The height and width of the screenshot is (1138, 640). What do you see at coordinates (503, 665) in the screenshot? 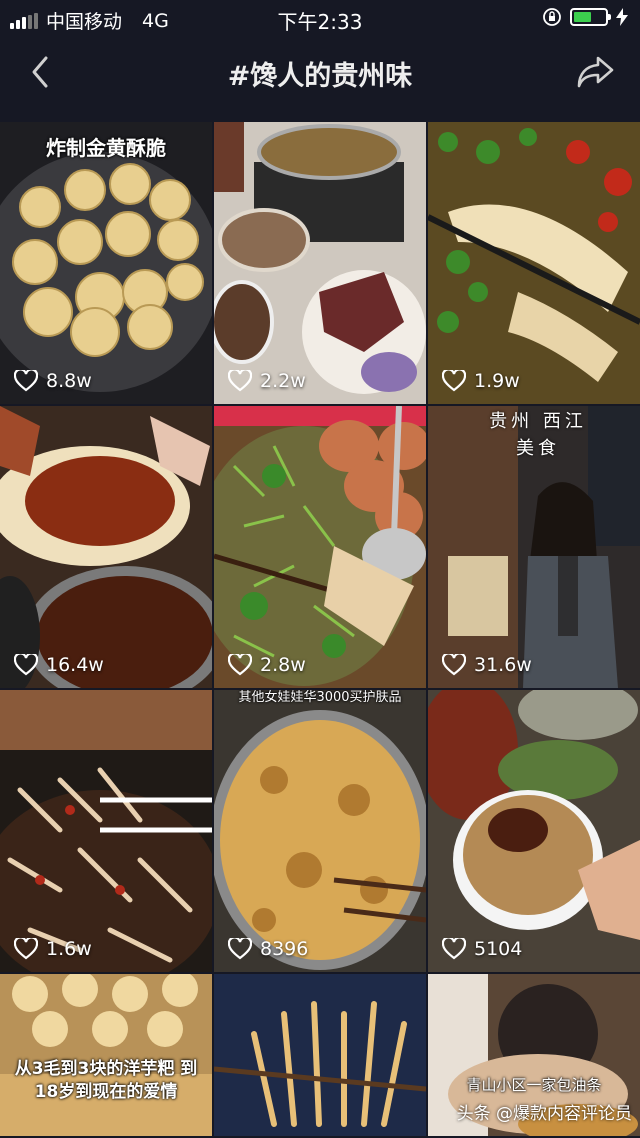
I see `like-count-text: 31.6w` at bounding box center [503, 665].